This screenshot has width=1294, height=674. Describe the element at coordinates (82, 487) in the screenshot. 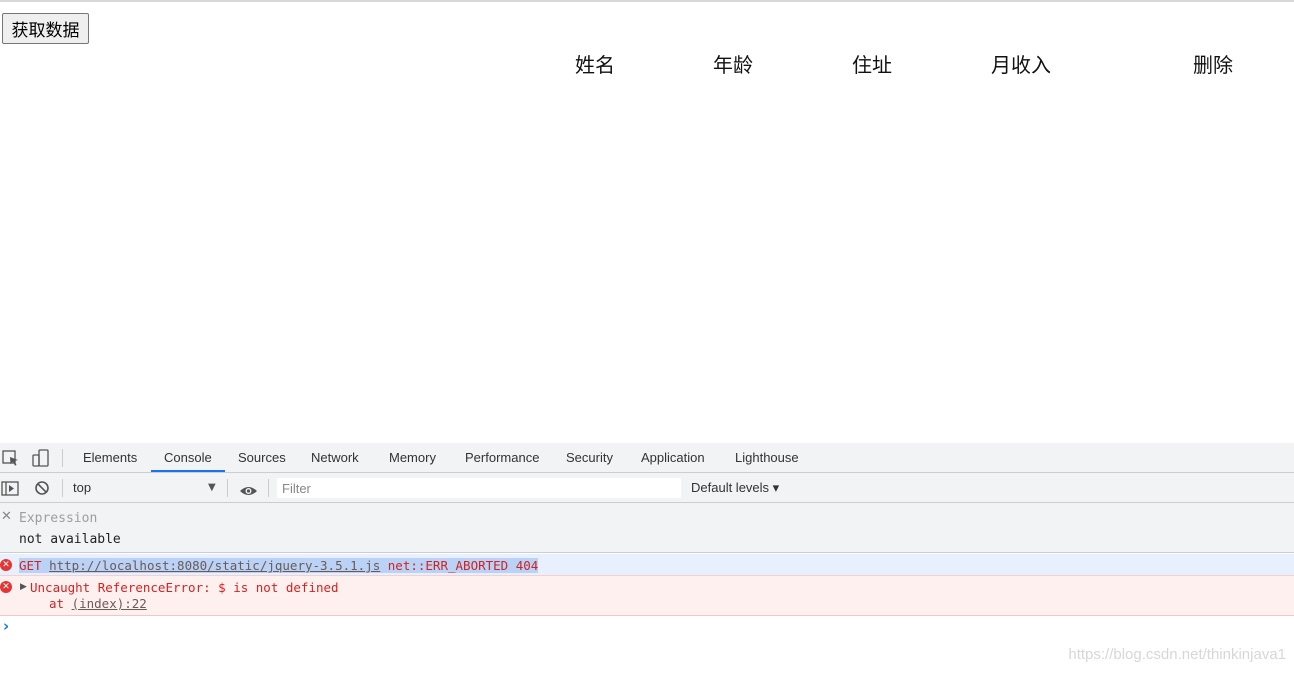

I see `context-selector: top` at that location.